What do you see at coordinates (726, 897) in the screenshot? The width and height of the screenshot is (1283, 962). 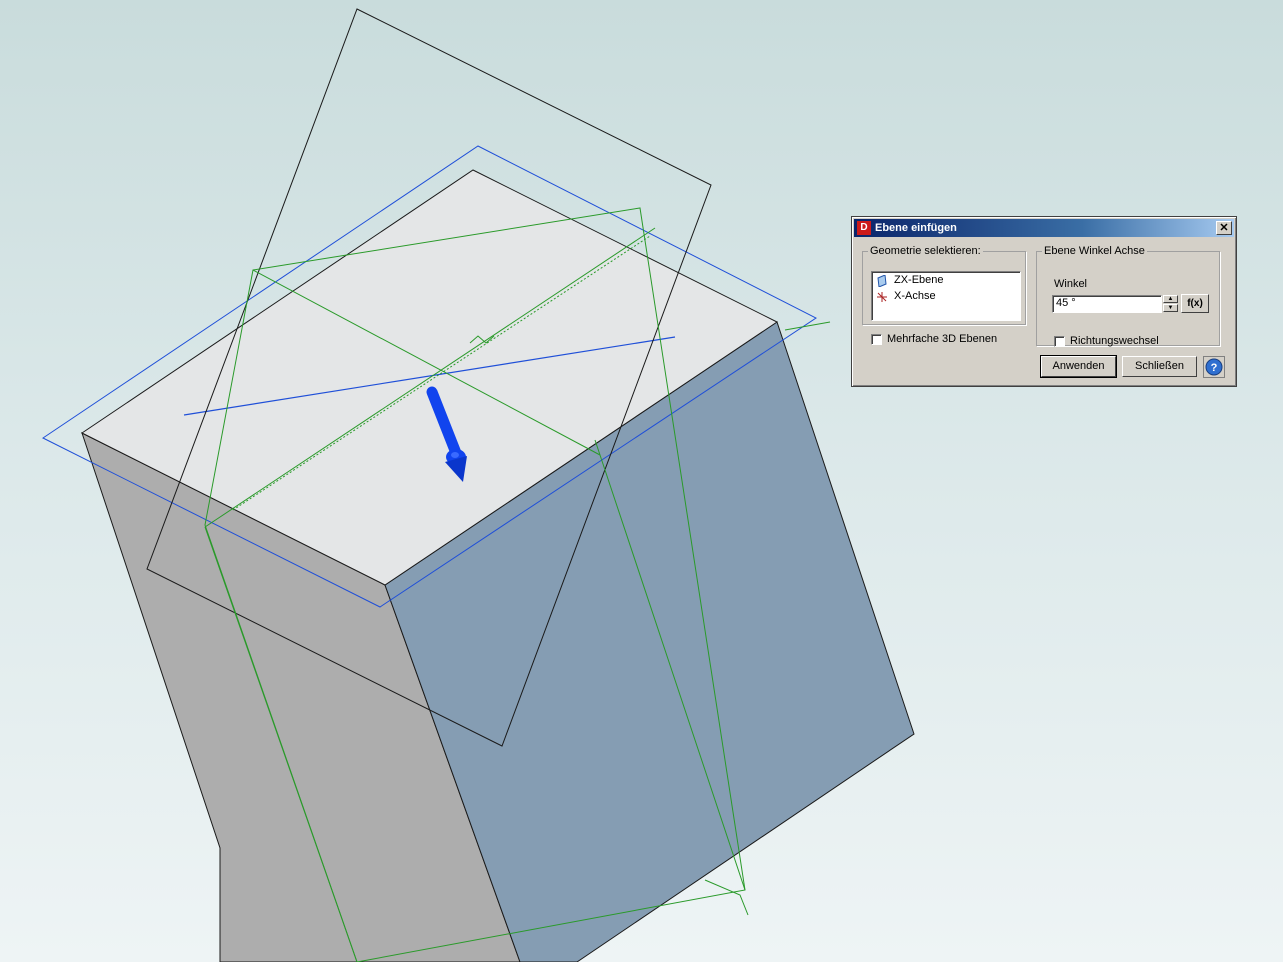 I see `green-corner-marker` at bounding box center [726, 897].